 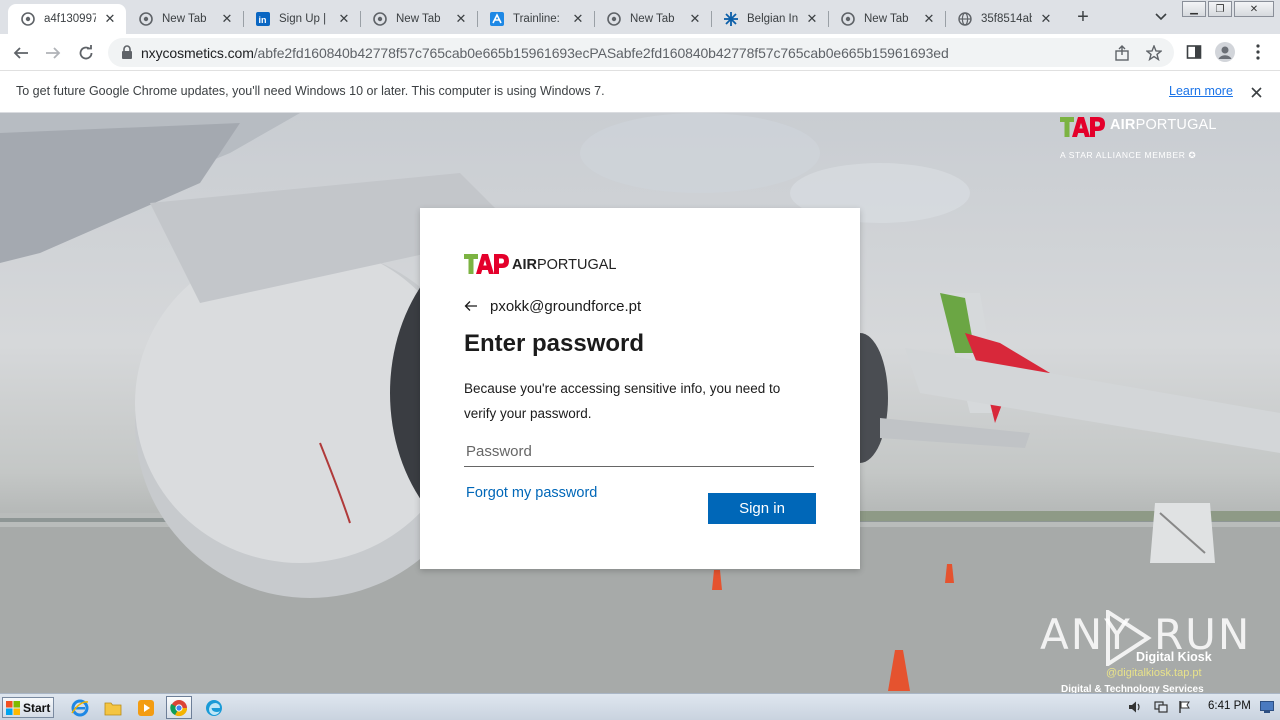 What do you see at coordinates (214, 707) in the screenshot?
I see `edge-icon` at bounding box center [214, 707].